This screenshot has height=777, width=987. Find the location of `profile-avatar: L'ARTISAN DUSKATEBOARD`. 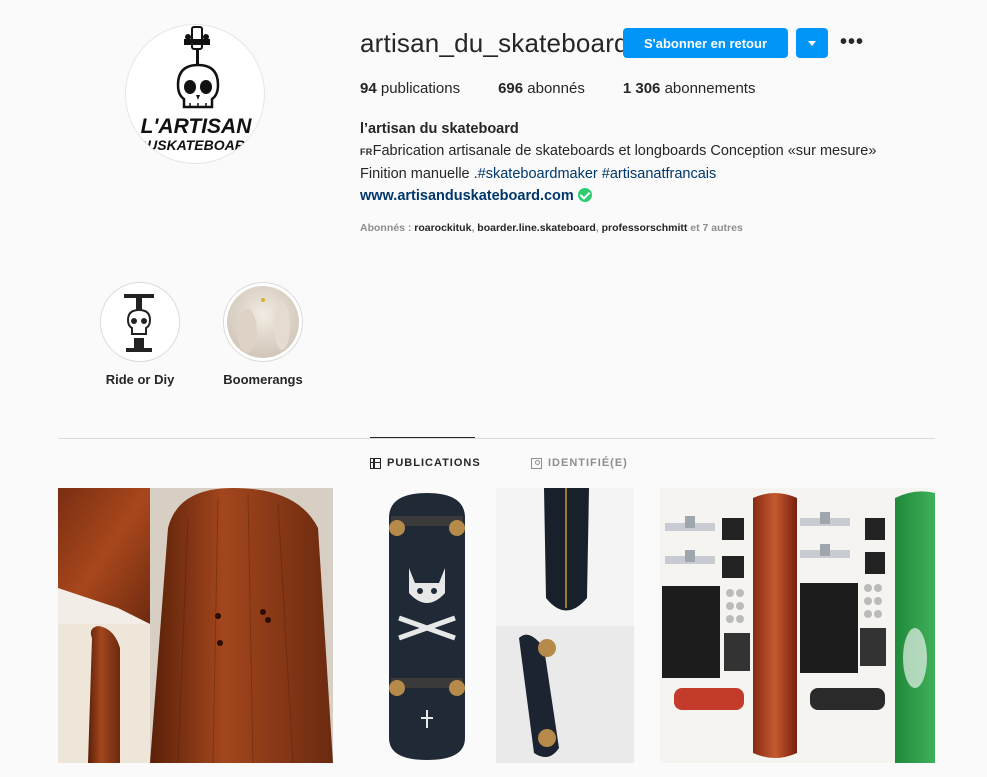

profile-avatar: L'ARTISAN DUSKATEBOARD is located at coordinates (195, 94).